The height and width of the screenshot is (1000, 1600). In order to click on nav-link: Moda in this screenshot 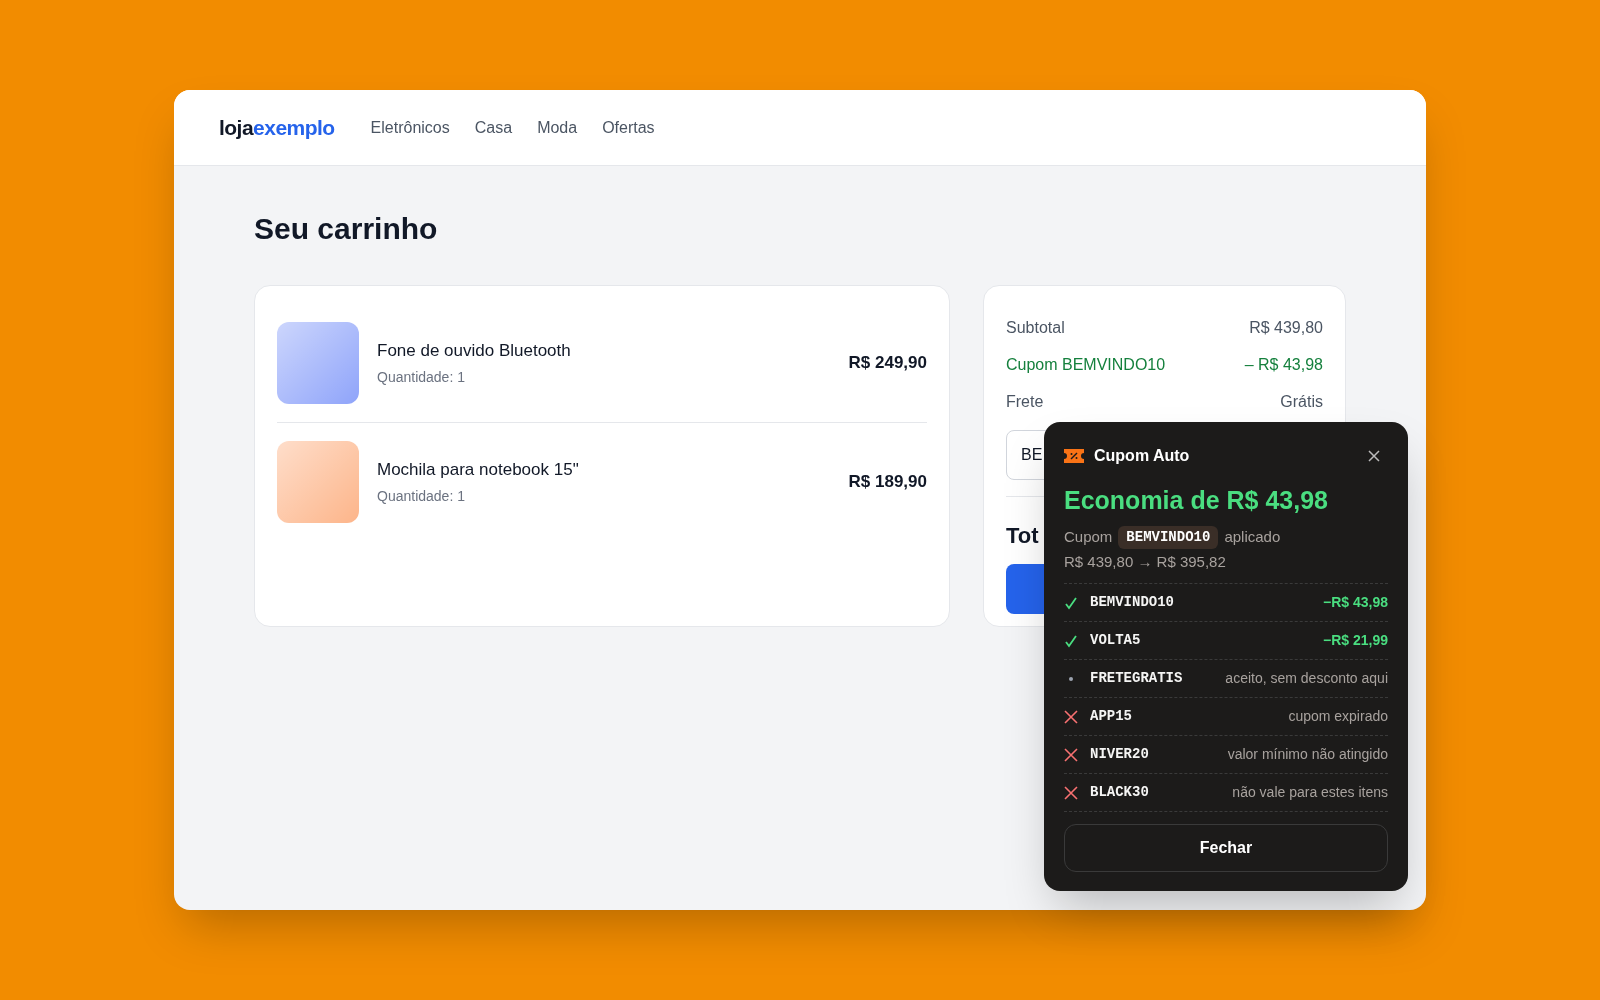, I will do `click(557, 127)`.